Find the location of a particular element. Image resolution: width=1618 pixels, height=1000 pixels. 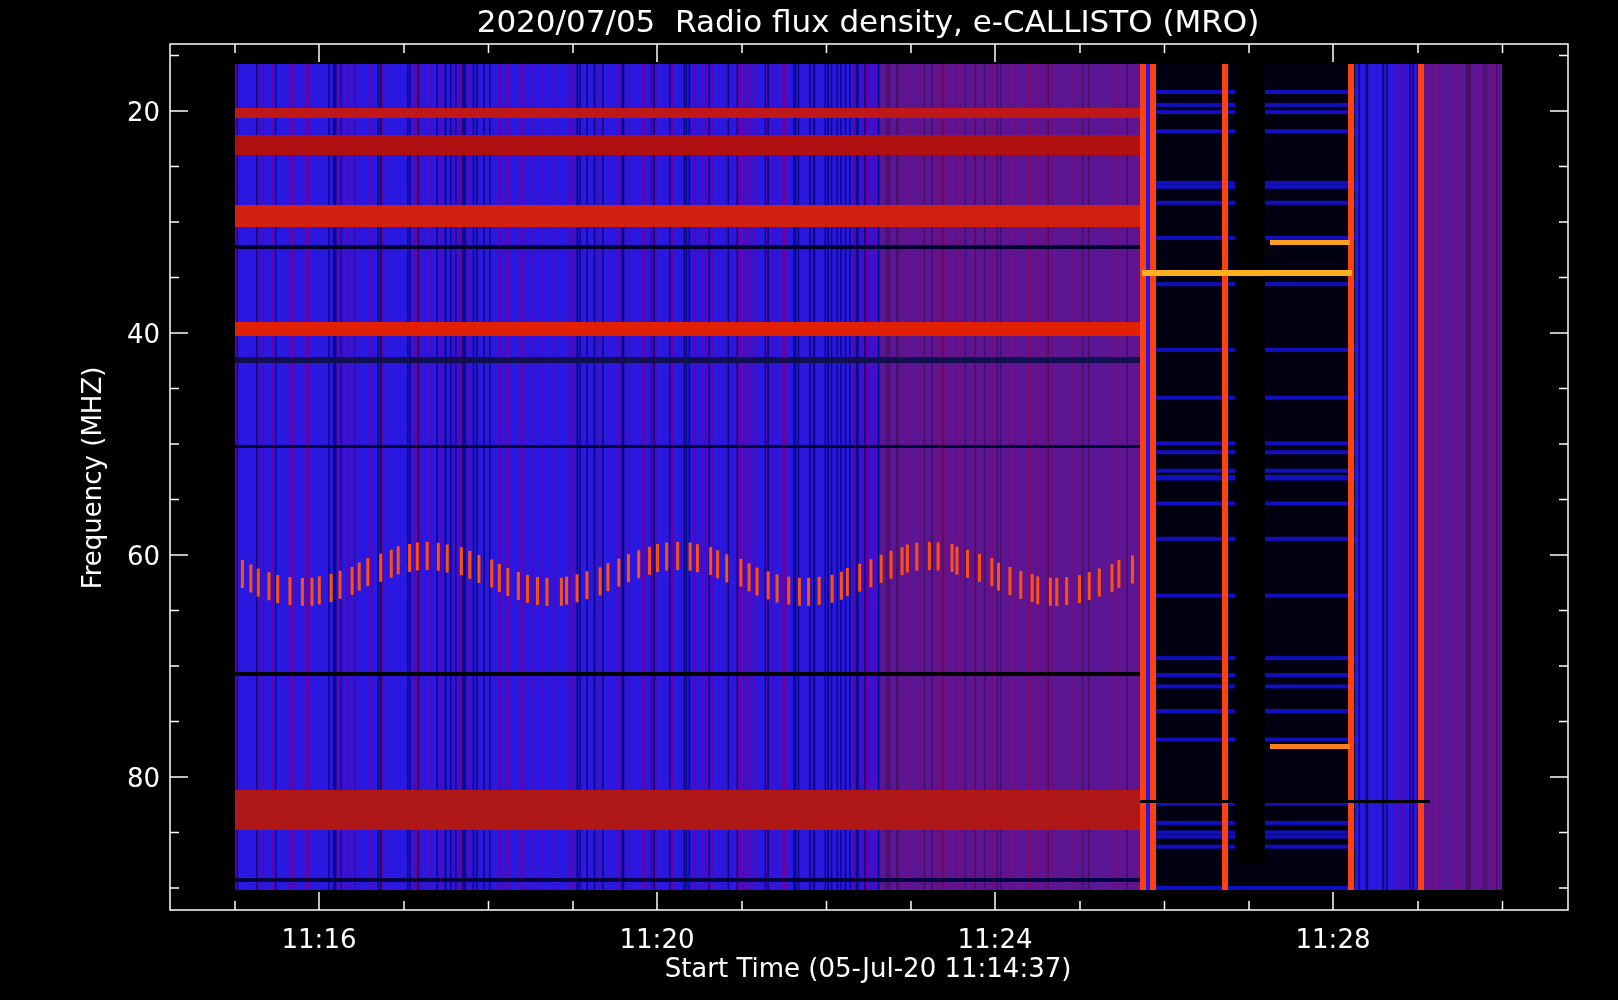

y-tick-label: 20 is located at coordinates (143, 112).